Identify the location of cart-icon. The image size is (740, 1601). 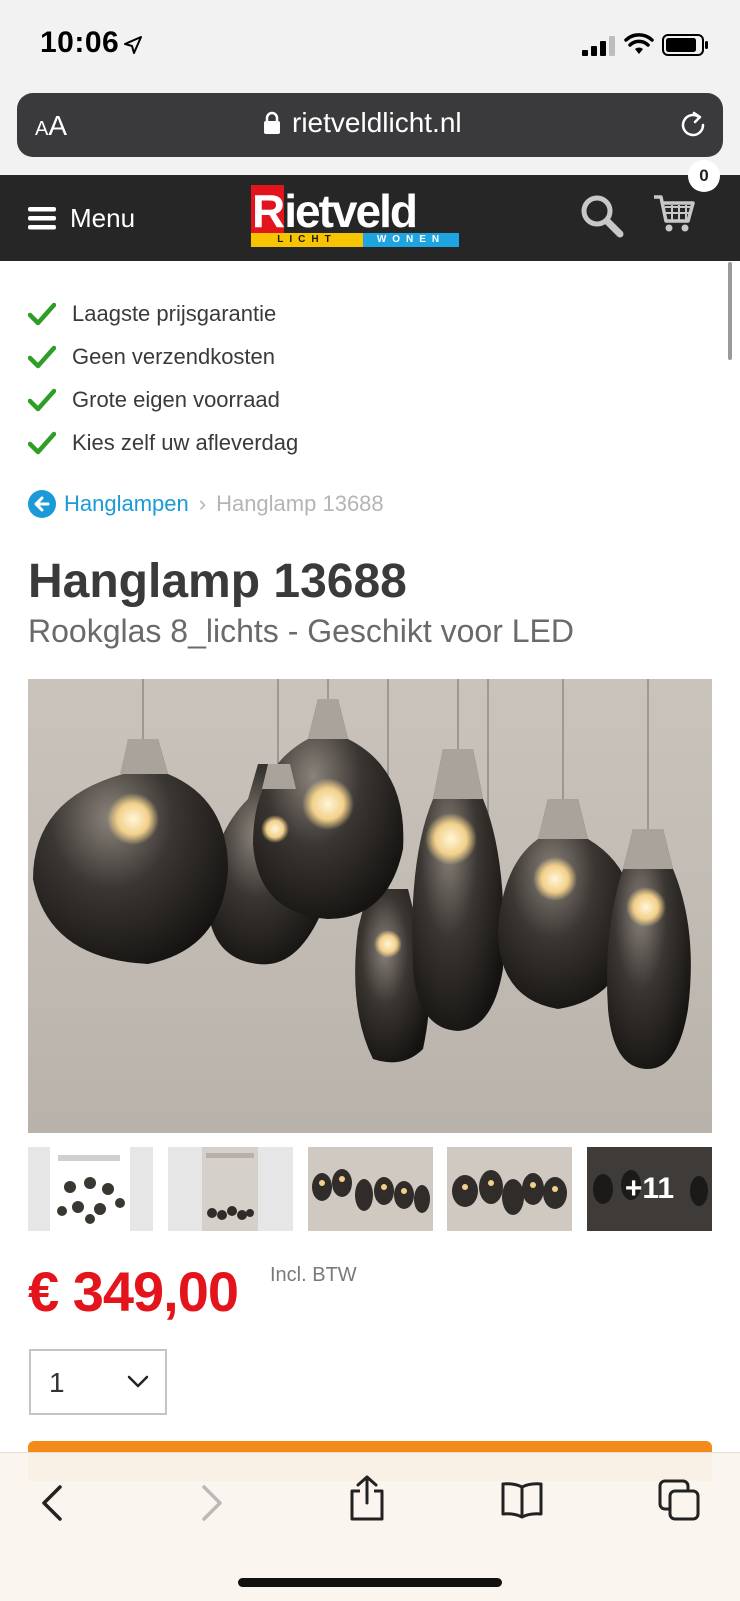
(674, 213).